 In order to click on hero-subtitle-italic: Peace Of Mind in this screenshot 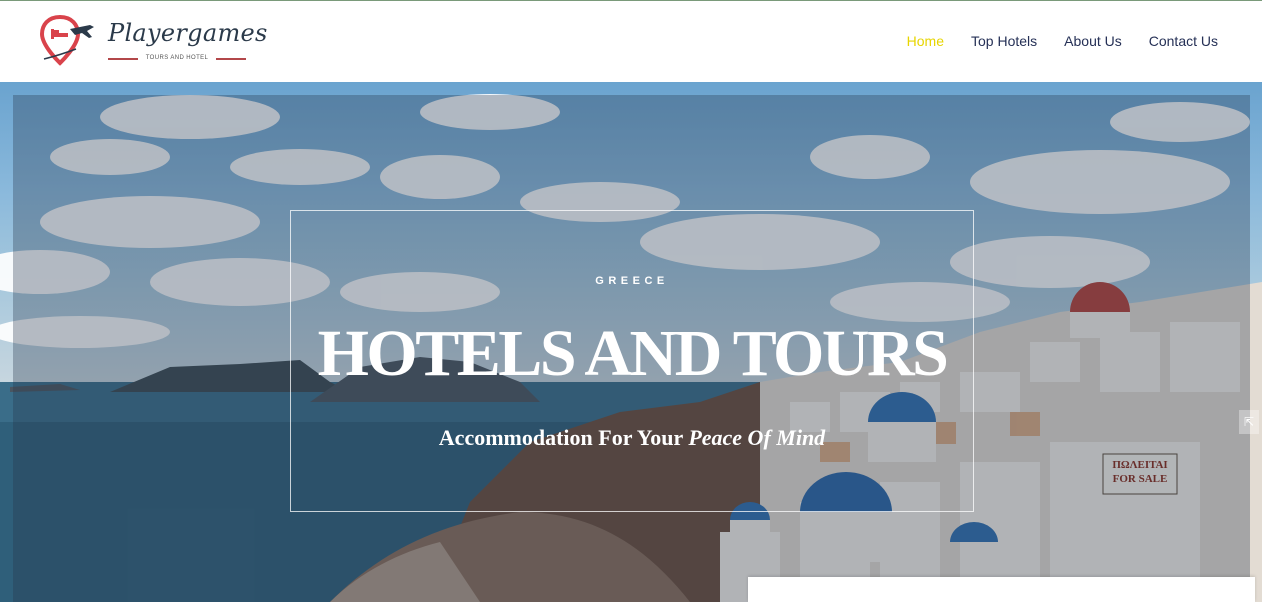, I will do `click(757, 437)`.